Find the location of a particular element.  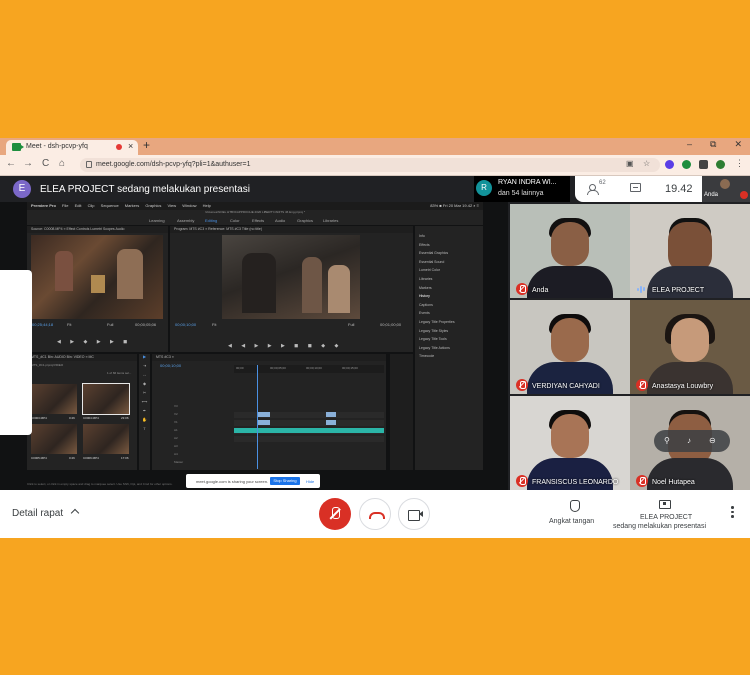

ruler-label: 00;00 is located at coordinates (240, 368).